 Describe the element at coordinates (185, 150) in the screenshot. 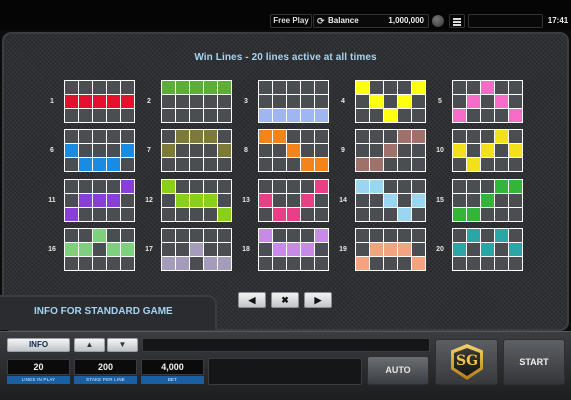

I see `win-line-item: 7` at that location.